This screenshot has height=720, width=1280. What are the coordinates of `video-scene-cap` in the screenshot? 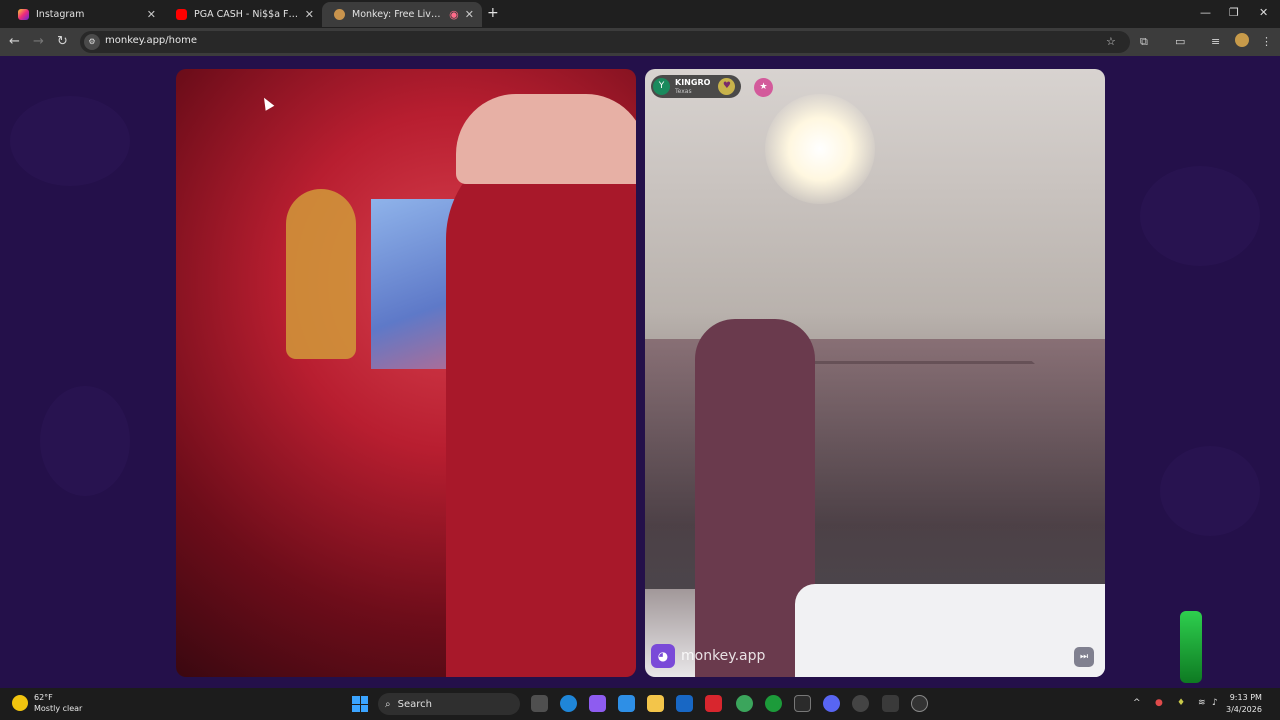 It's located at (546, 139).